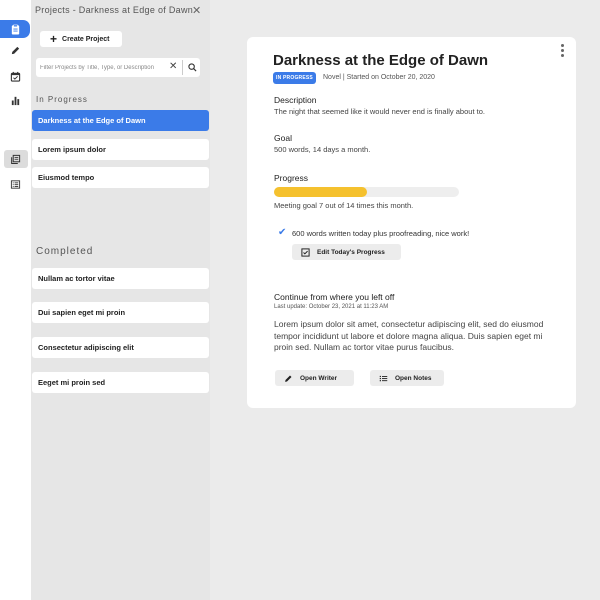  I want to click on goal-label: Goal, so click(283, 138).